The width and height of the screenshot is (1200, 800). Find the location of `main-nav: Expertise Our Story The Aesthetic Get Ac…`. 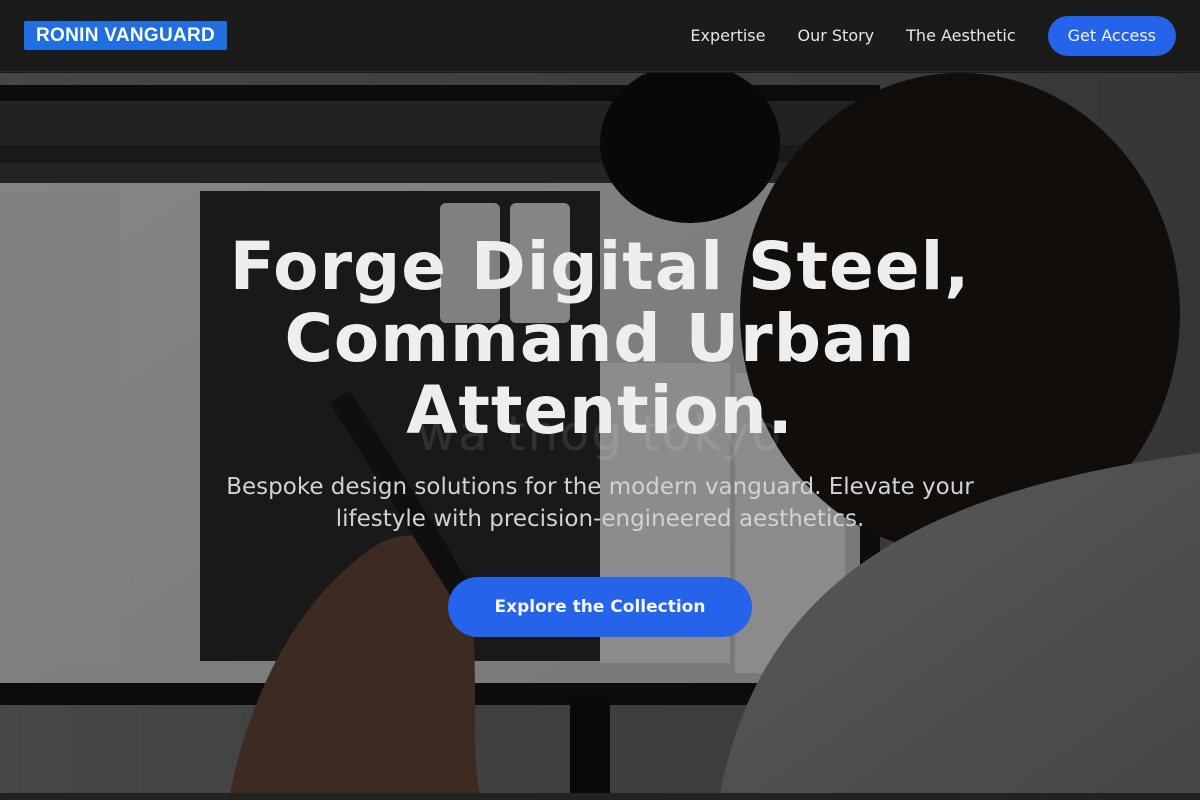

main-nav: Expertise Our Story The Aesthetic Get Ac… is located at coordinates (933, 35).